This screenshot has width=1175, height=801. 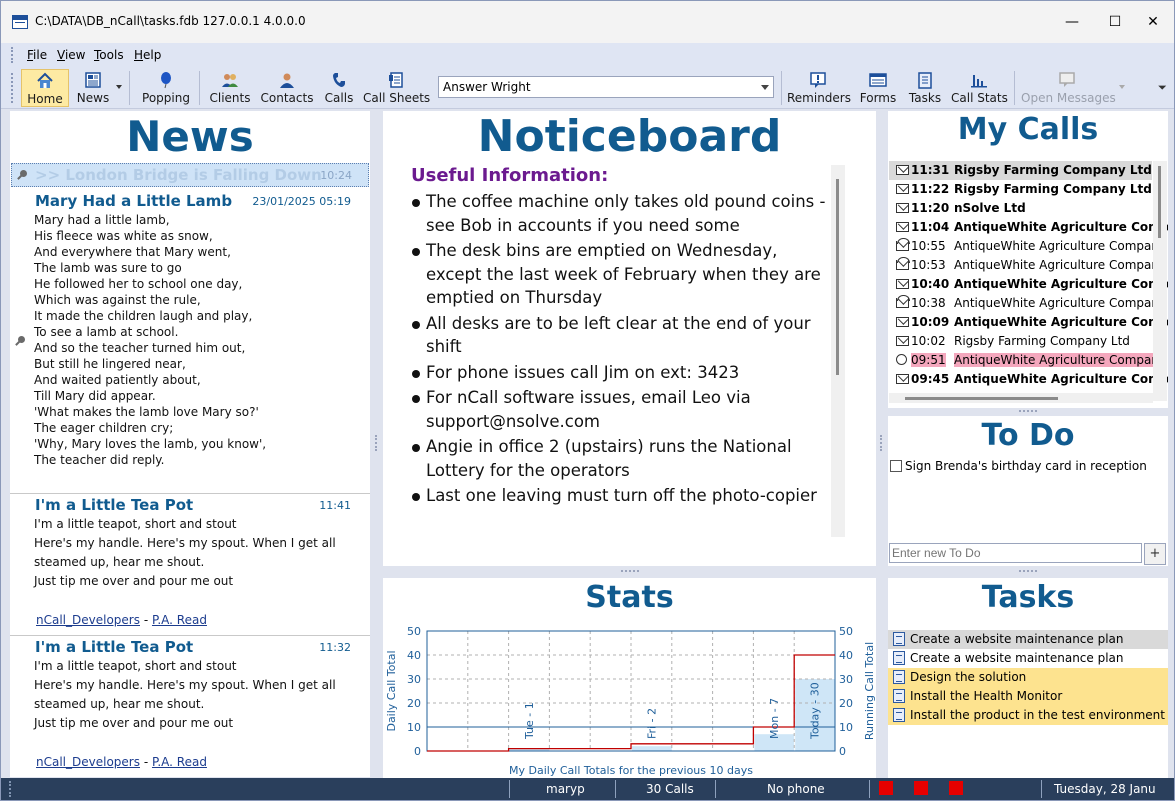 I want to click on forms-button: Forms, so click(x=878, y=88).